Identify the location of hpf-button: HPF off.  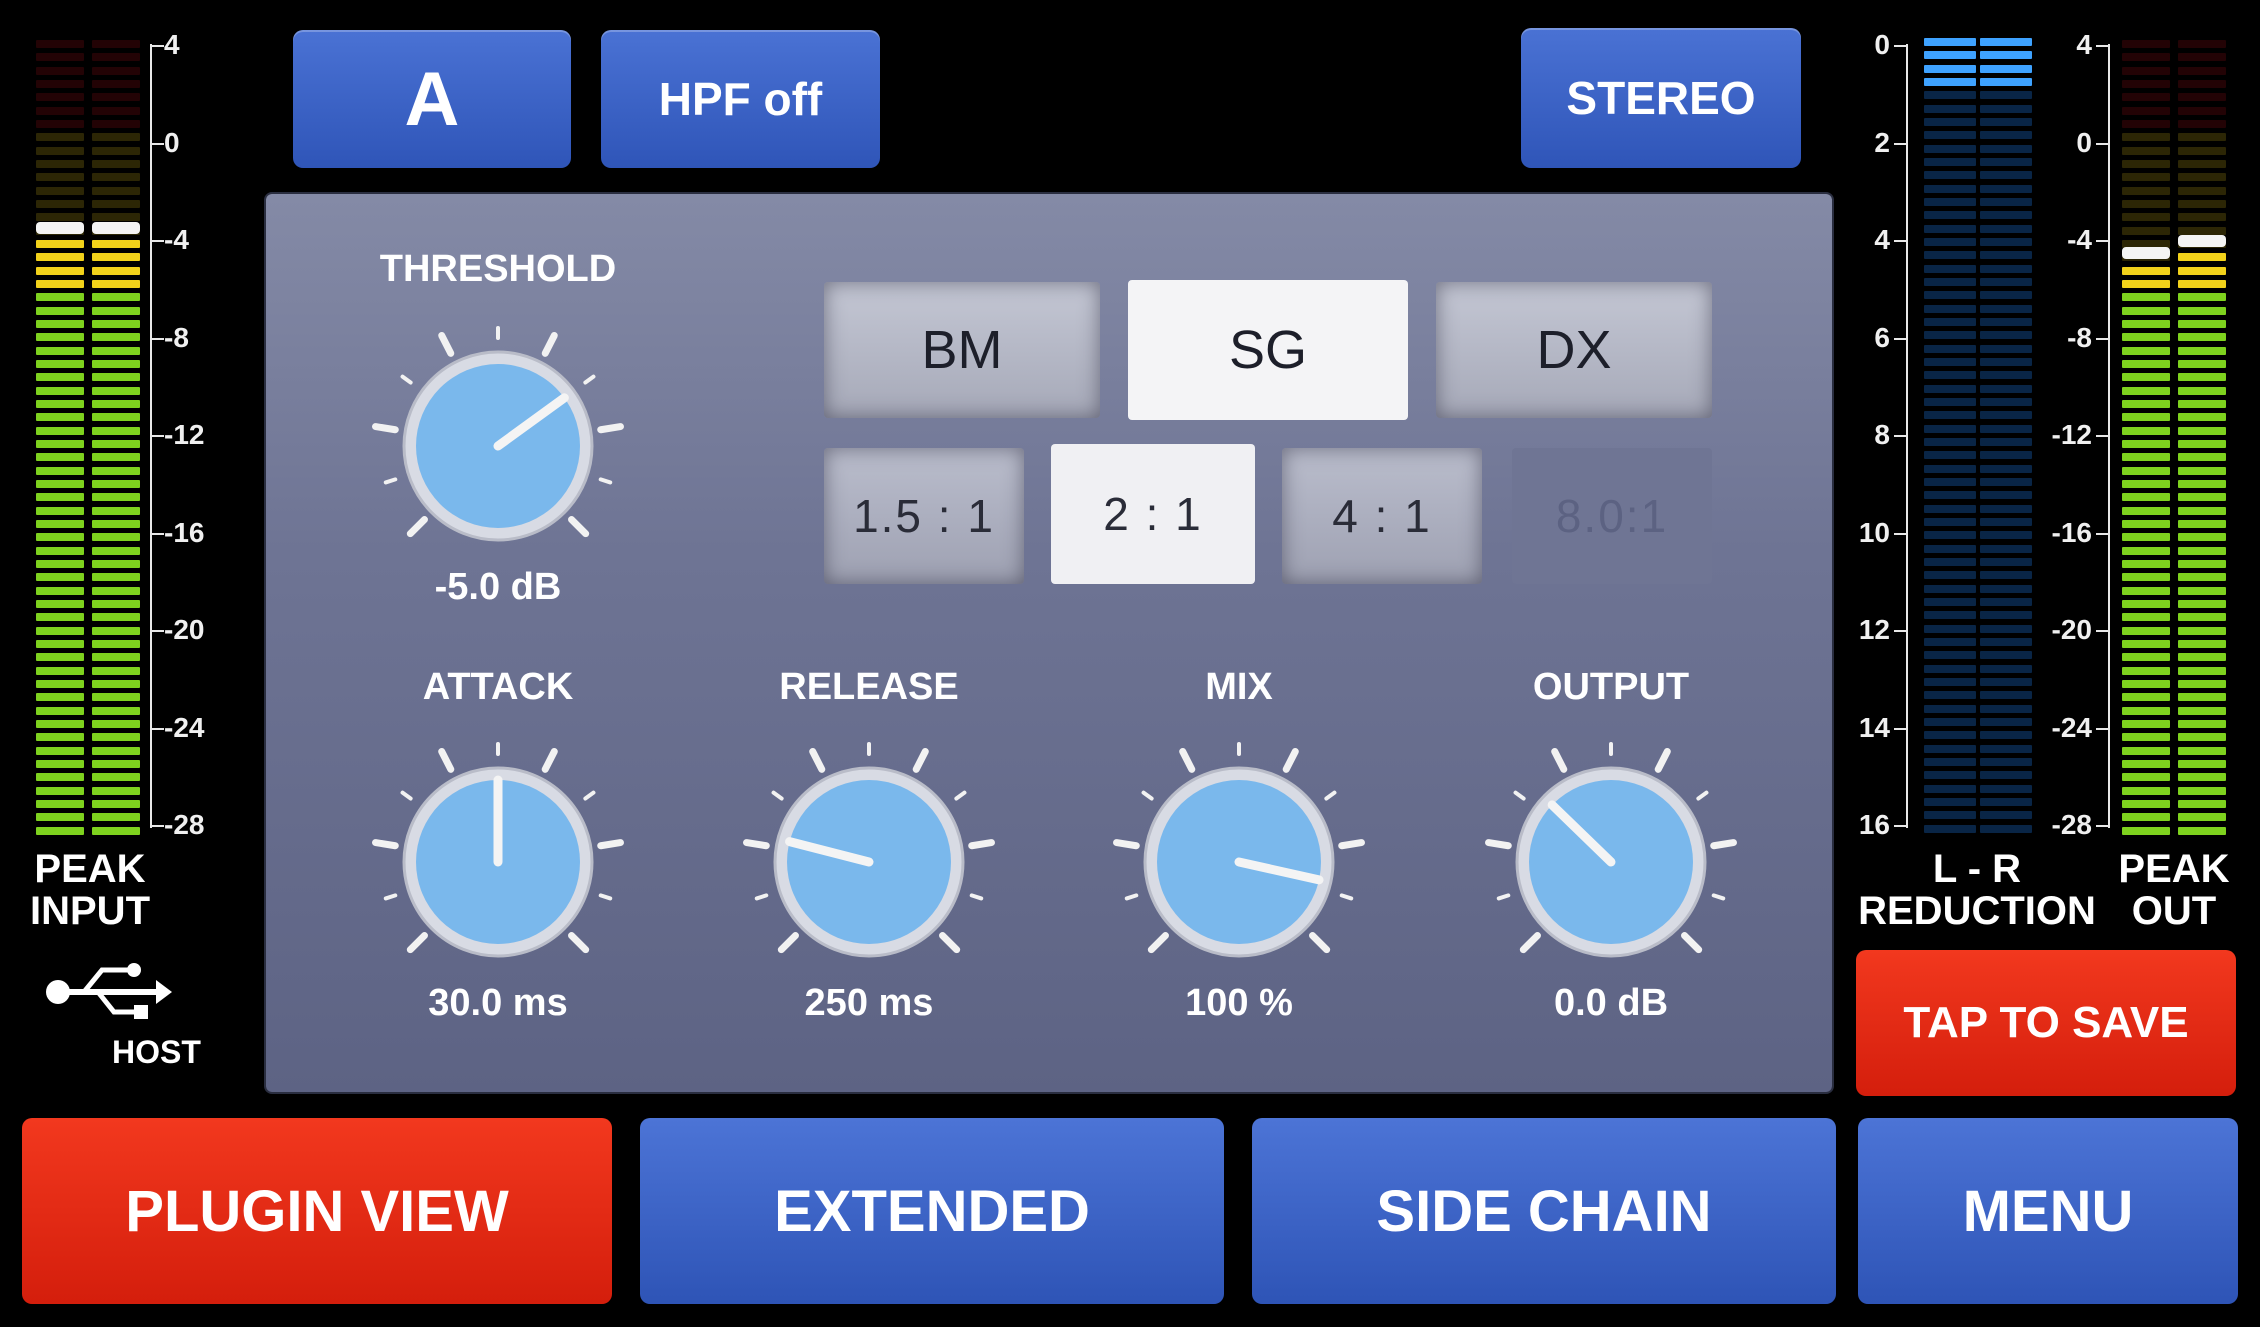
(740, 99).